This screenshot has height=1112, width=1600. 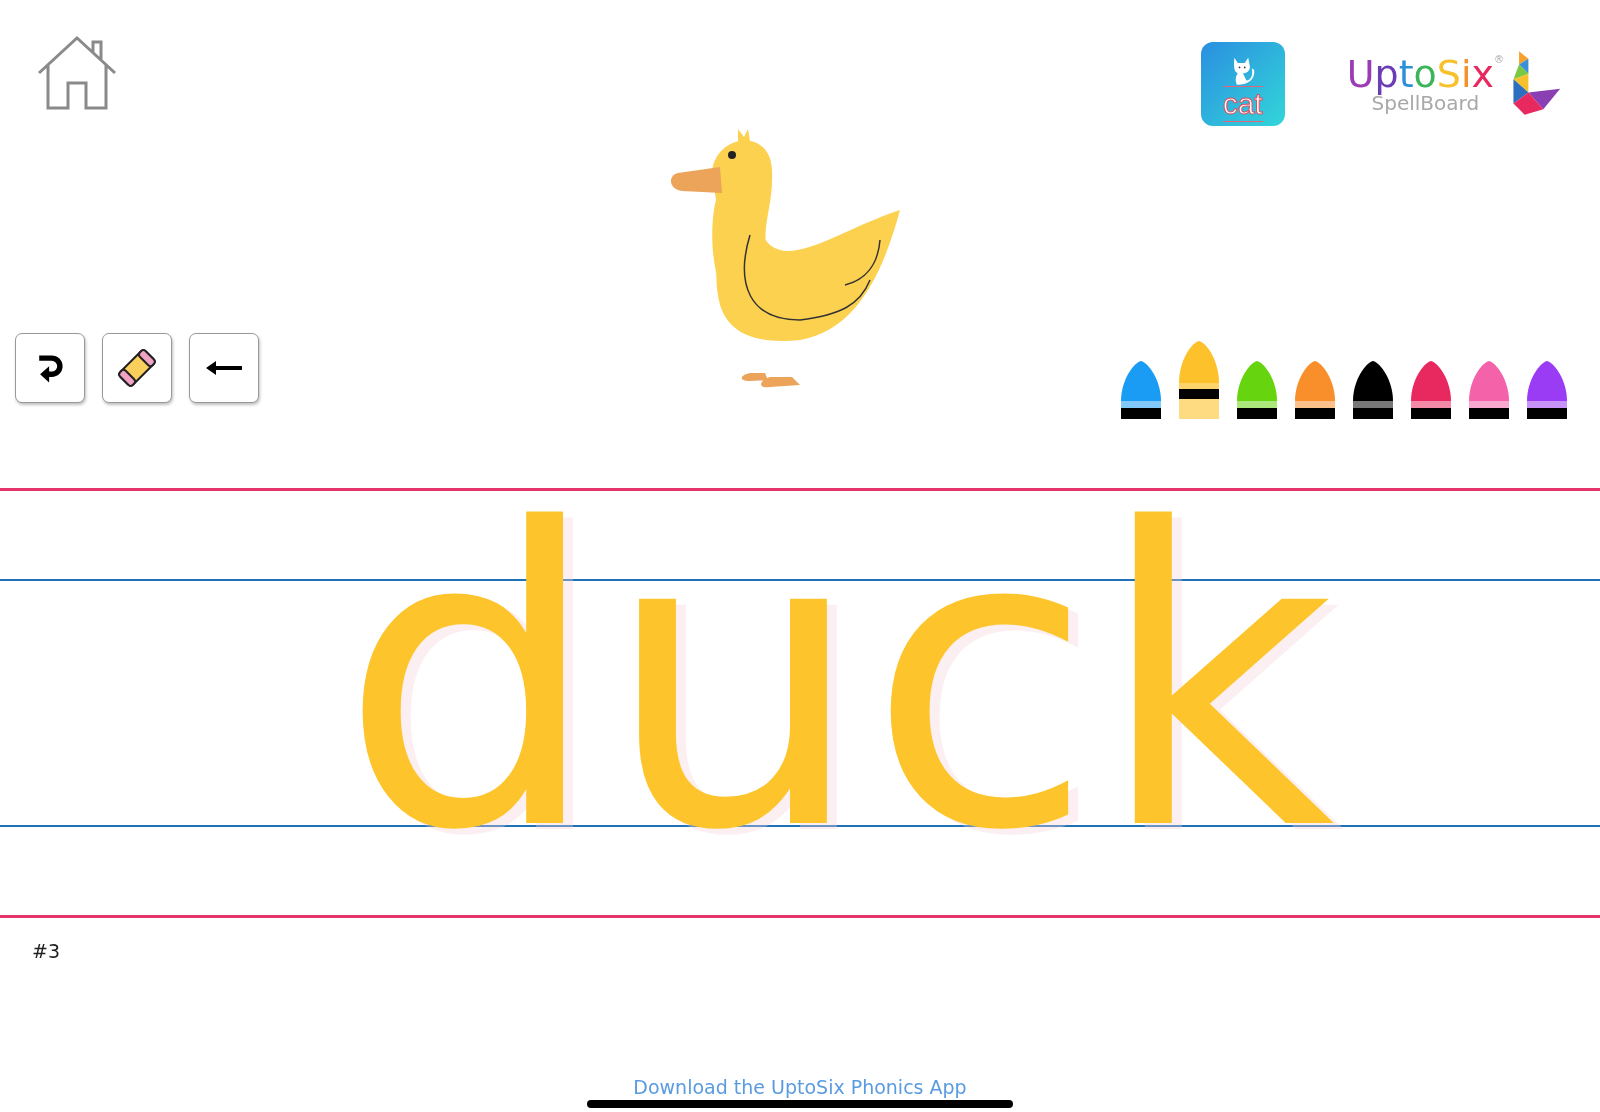 I want to click on home-icon, so click(x=77, y=73).